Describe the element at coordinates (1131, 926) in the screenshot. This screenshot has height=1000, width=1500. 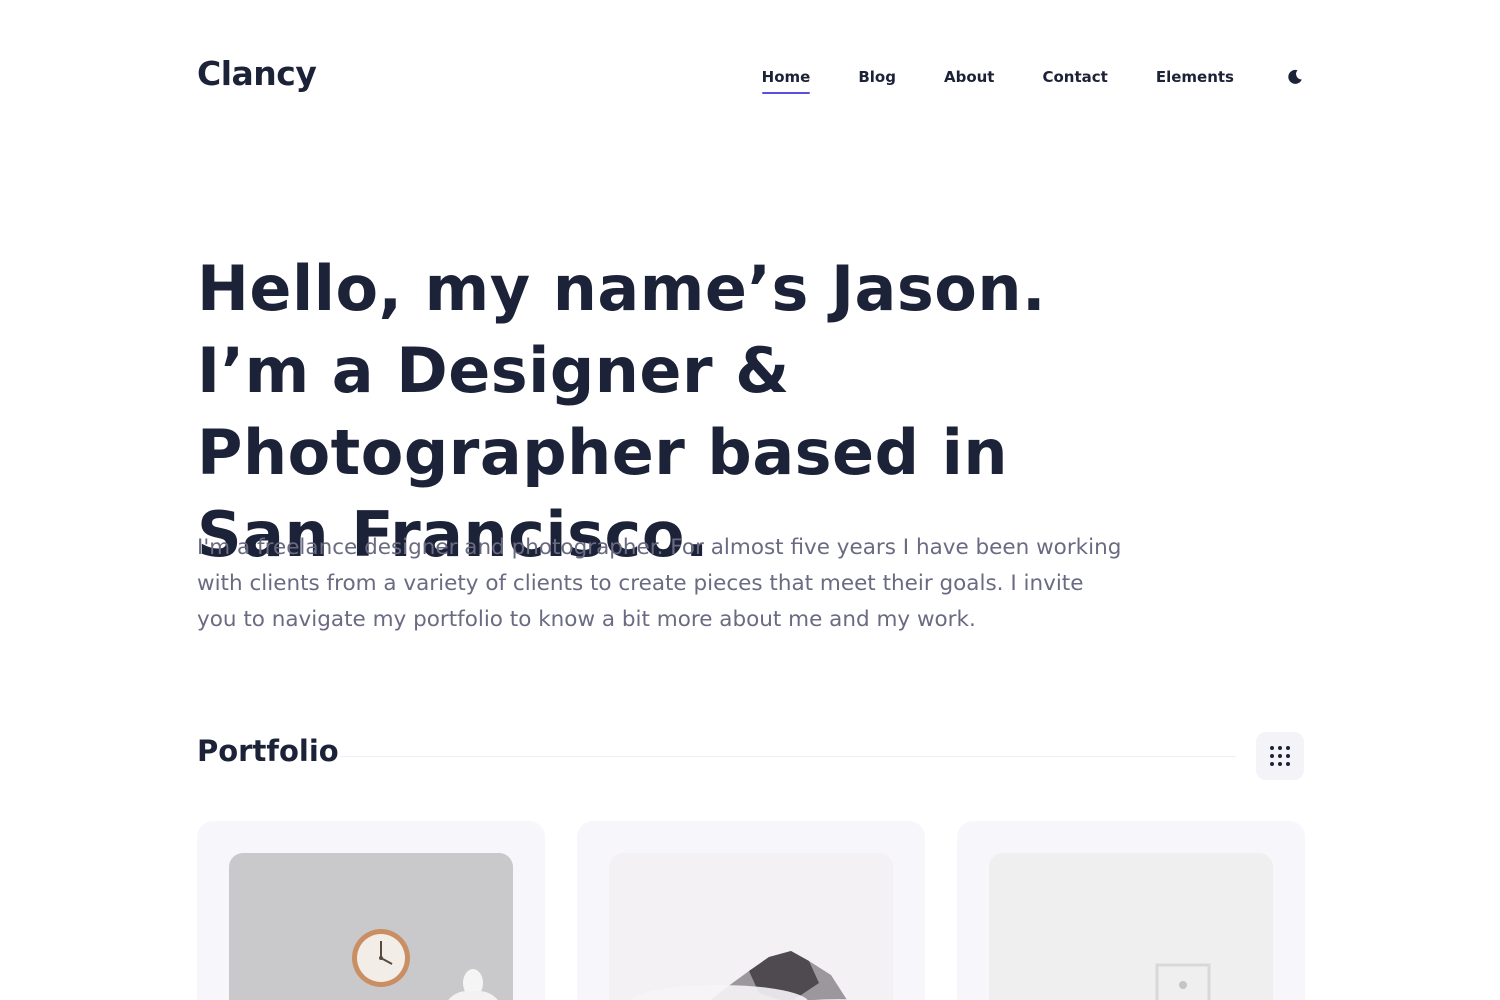
I see `minimal-decor-photo` at that location.